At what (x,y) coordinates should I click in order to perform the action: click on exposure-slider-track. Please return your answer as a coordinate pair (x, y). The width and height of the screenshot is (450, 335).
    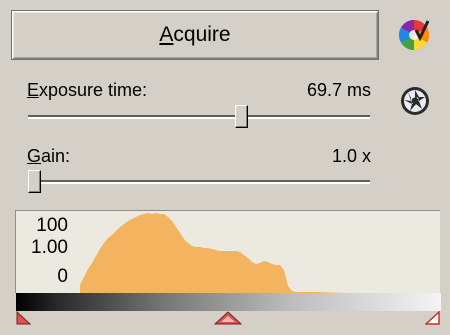
    Looking at the image, I should click on (199, 117).